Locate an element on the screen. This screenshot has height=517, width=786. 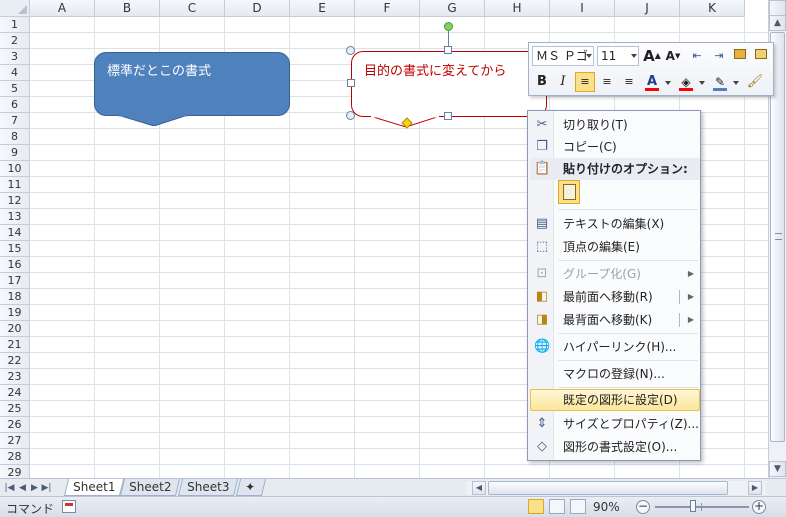
page-layout-view-button is located at coordinates (557, 506).